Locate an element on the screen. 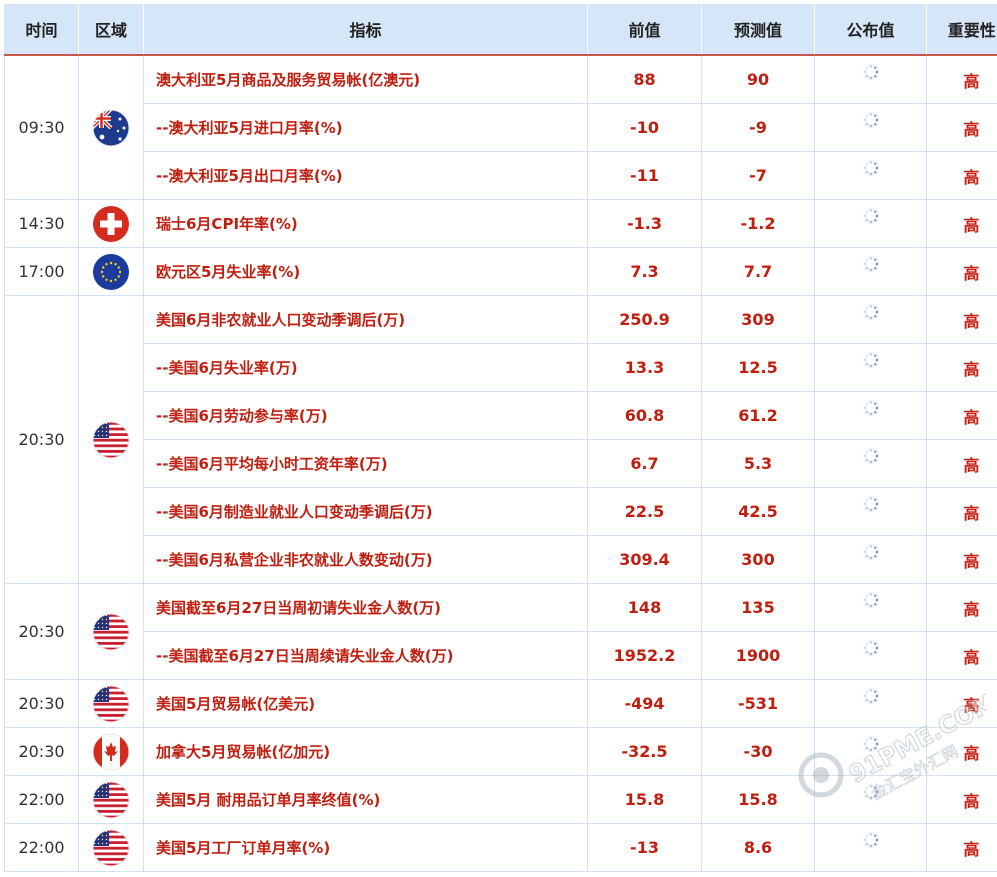 This screenshot has width=997, height=877. indicator-cell: 美国5月 耐用品订单月率终值(%) is located at coordinates (365, 799).